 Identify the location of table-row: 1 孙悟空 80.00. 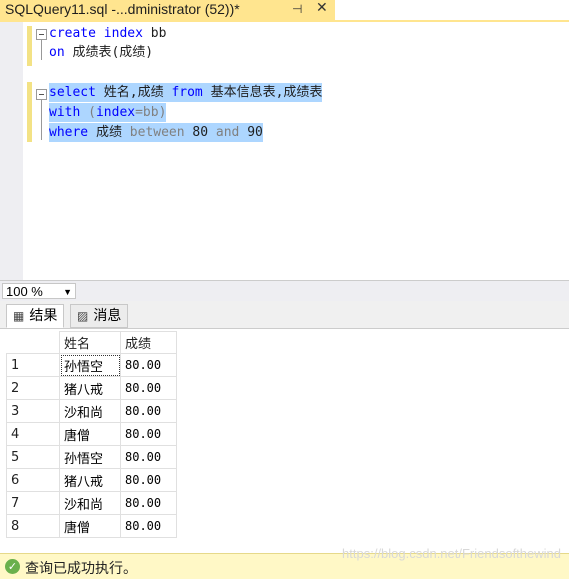
(91, 365).